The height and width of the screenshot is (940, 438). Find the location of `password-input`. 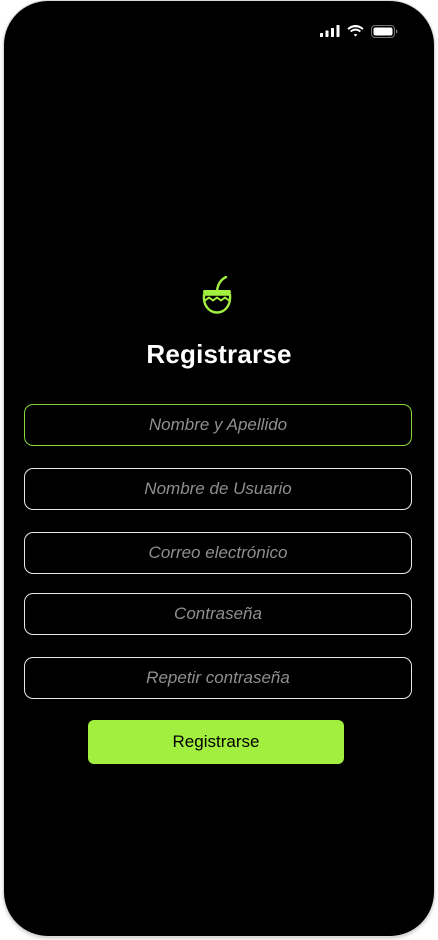

password-input is located at coordinates (218, 614).